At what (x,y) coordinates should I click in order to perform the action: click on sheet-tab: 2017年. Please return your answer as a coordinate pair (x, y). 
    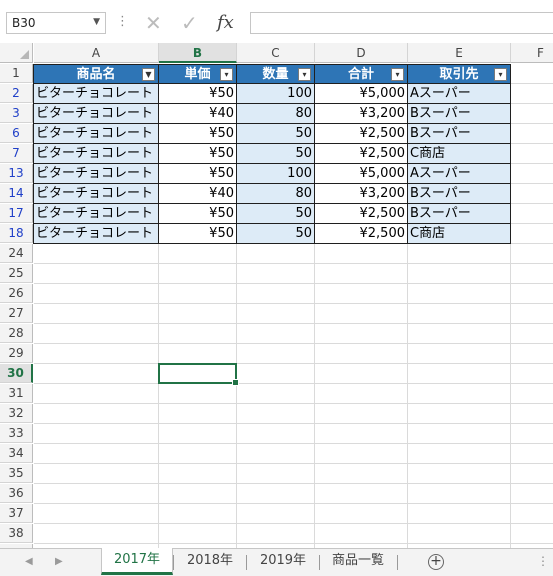
    Looking at the image, I should click on (137, 561).